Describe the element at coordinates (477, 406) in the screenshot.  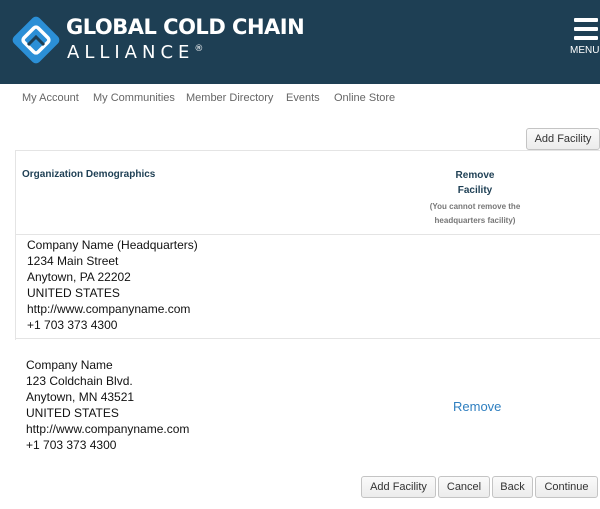
I see `remove-facility-link: Remove` at that location.